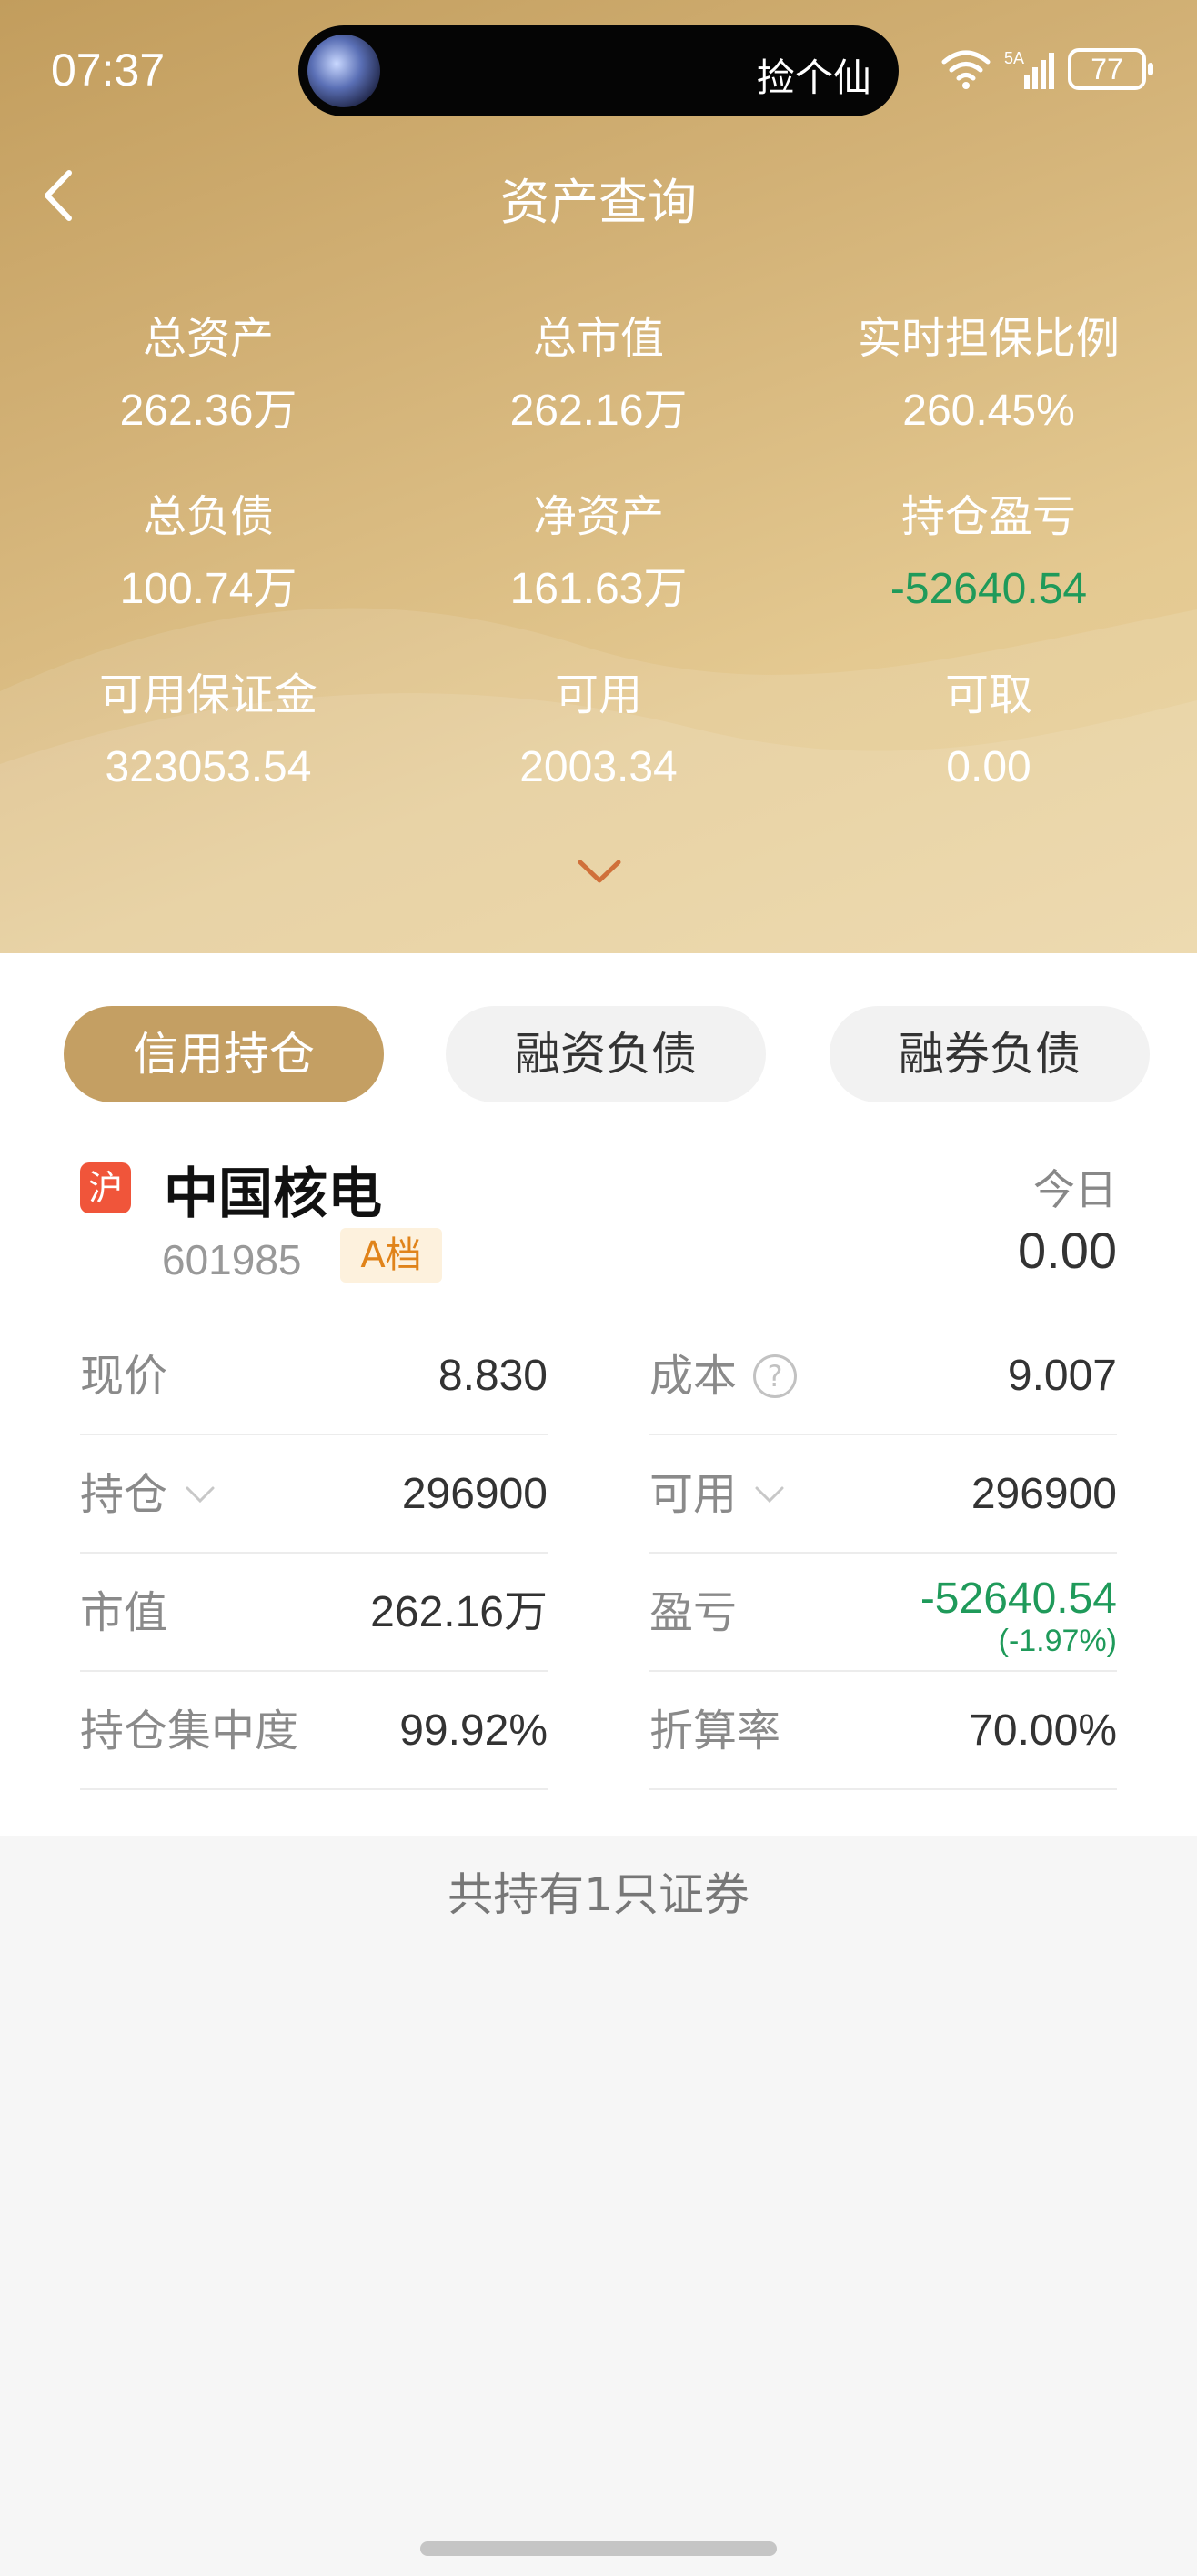  Describe the element at coordinates (598, 731) in the screenshot. I see `stat-available: 可用 2003.34` at that location.